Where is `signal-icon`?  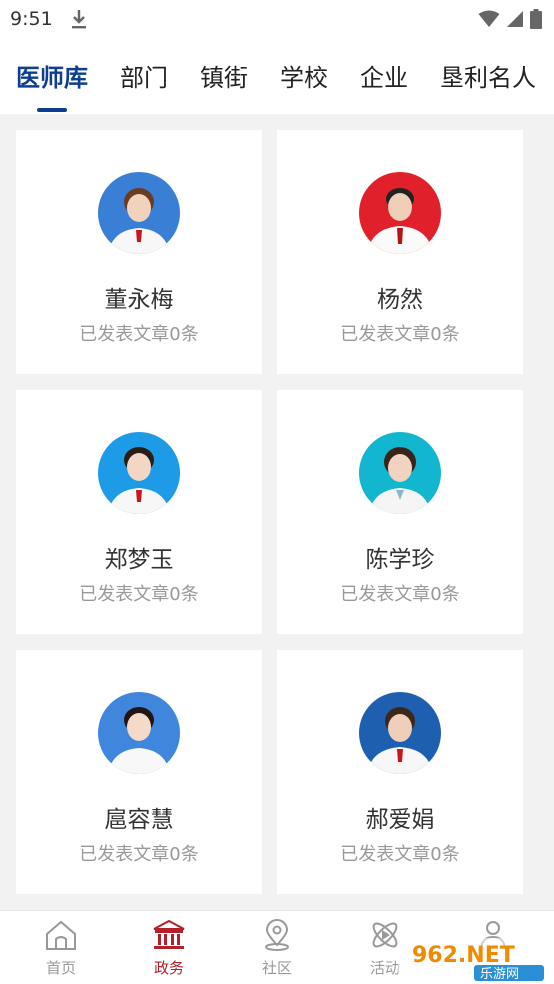
signal-icon is located at coordinates (515, 19).